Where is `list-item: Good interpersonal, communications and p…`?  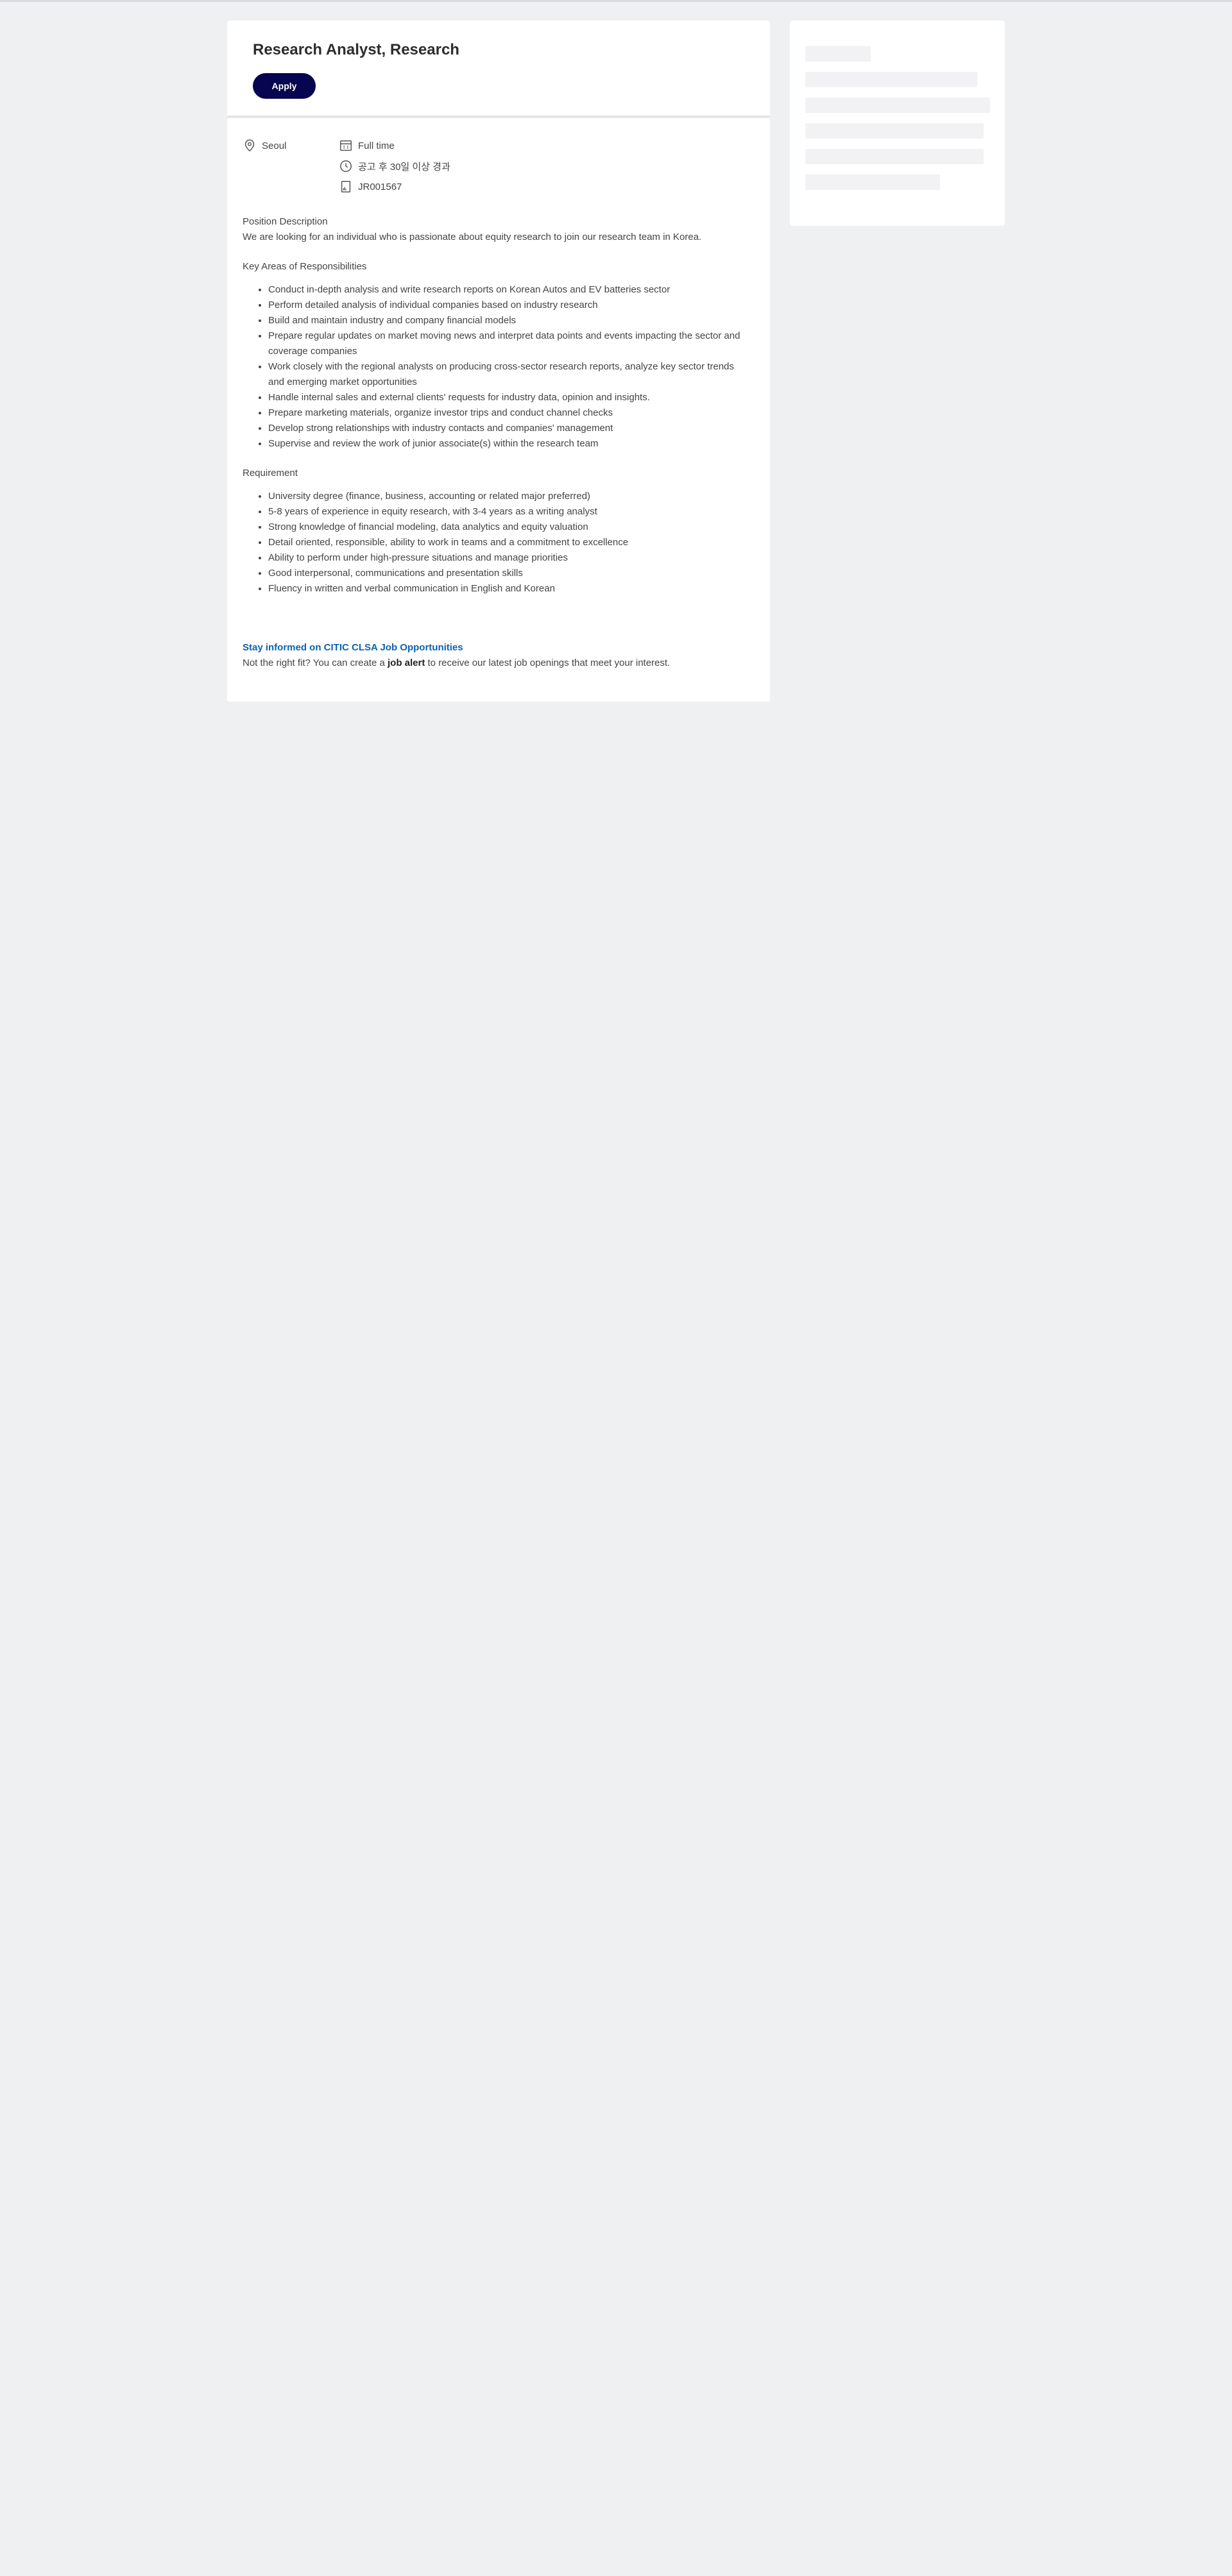
list-item: Good interpersonal, communications and p… is located at coordinates (506, 573).